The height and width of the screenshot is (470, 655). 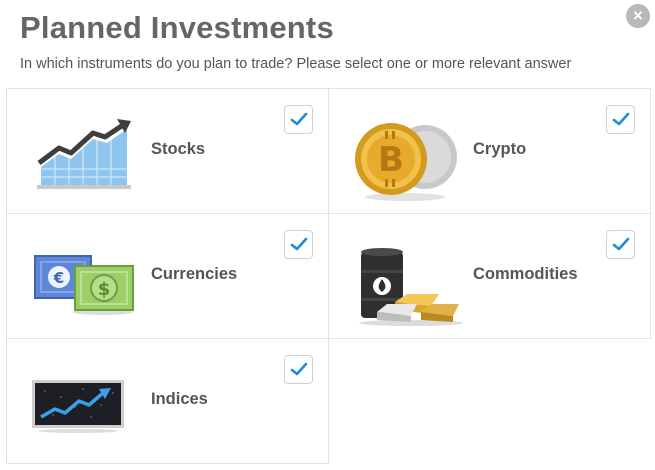 I want to click on option-card-currencies: € $ Currencies, so click(x=167, y=276).